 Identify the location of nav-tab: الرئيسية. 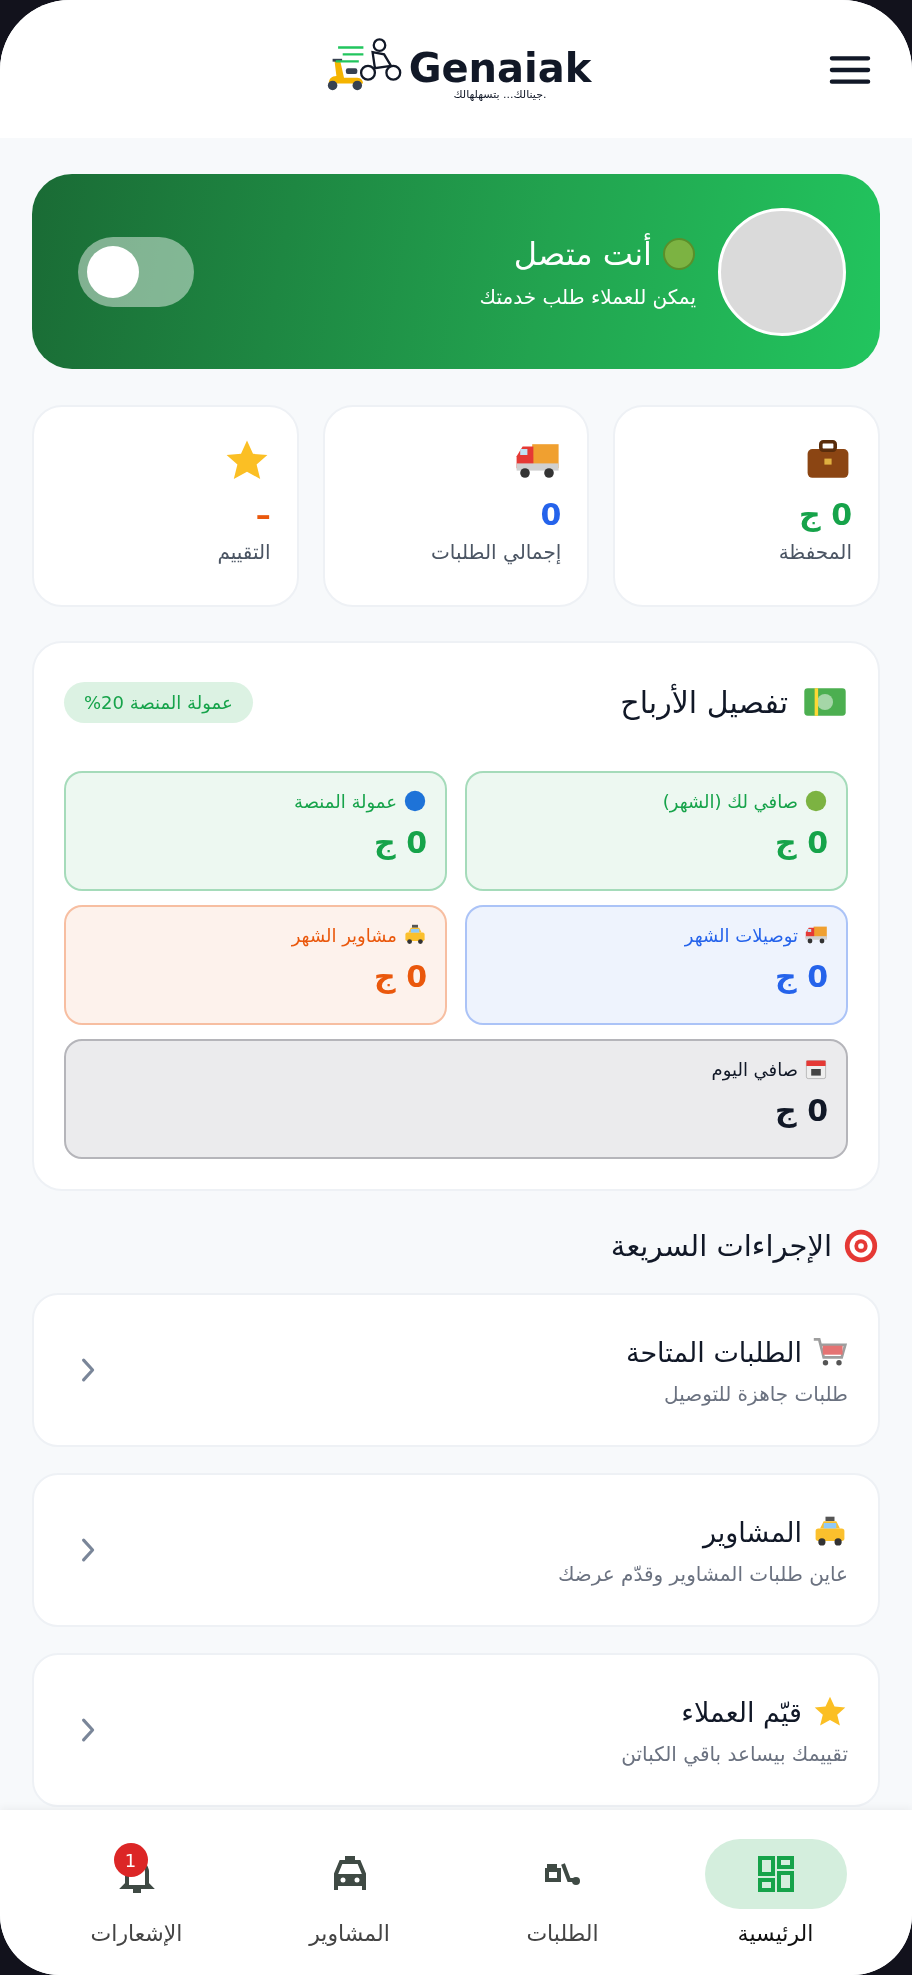
(775, 1892).